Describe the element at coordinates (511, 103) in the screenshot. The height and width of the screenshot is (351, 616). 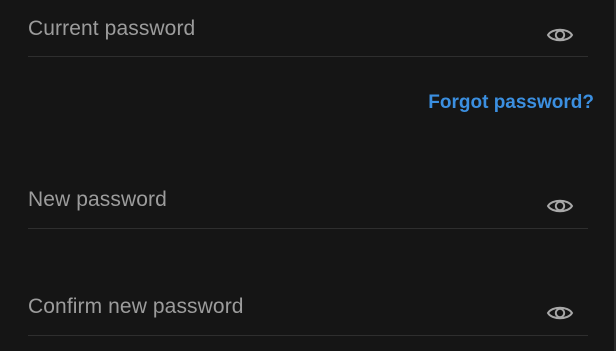
I see `forgot-password-link: Forgot password?` at that location.